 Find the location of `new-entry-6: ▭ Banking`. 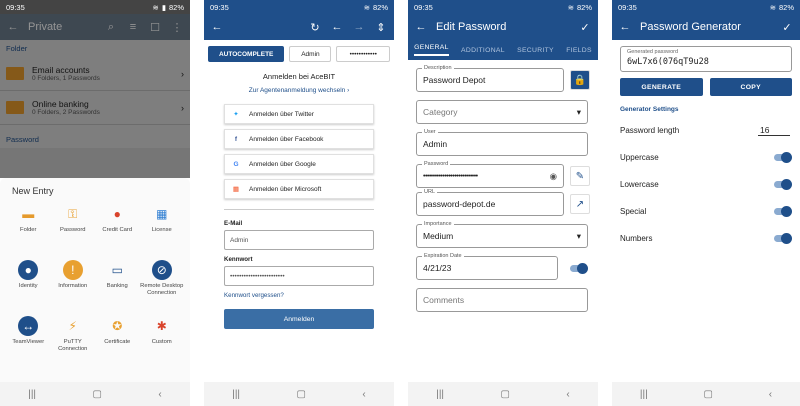

new-entry-6: ▭ Banking is located at coordinates (117, 284).